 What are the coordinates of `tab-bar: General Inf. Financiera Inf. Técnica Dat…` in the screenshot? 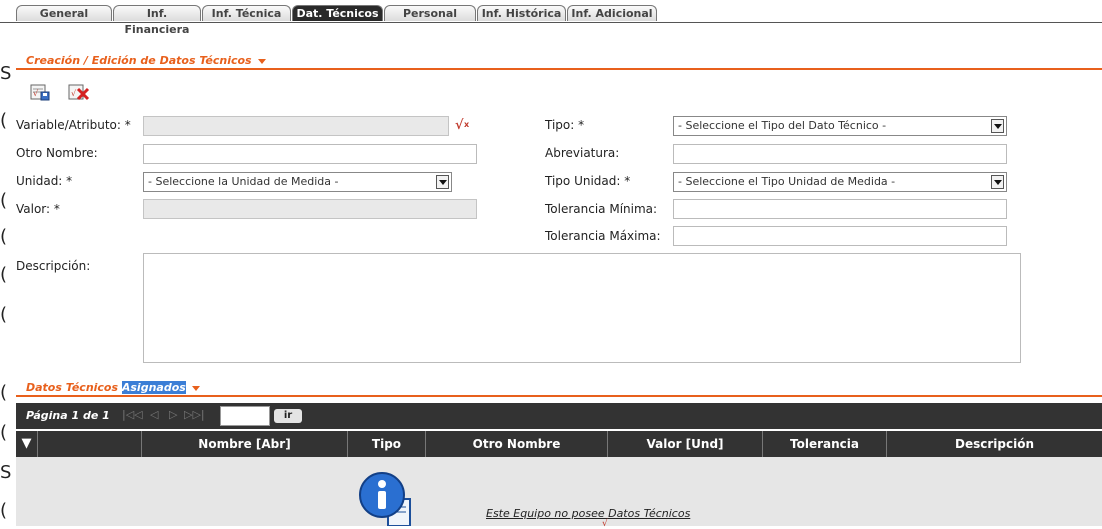 It's located at (551, 18).